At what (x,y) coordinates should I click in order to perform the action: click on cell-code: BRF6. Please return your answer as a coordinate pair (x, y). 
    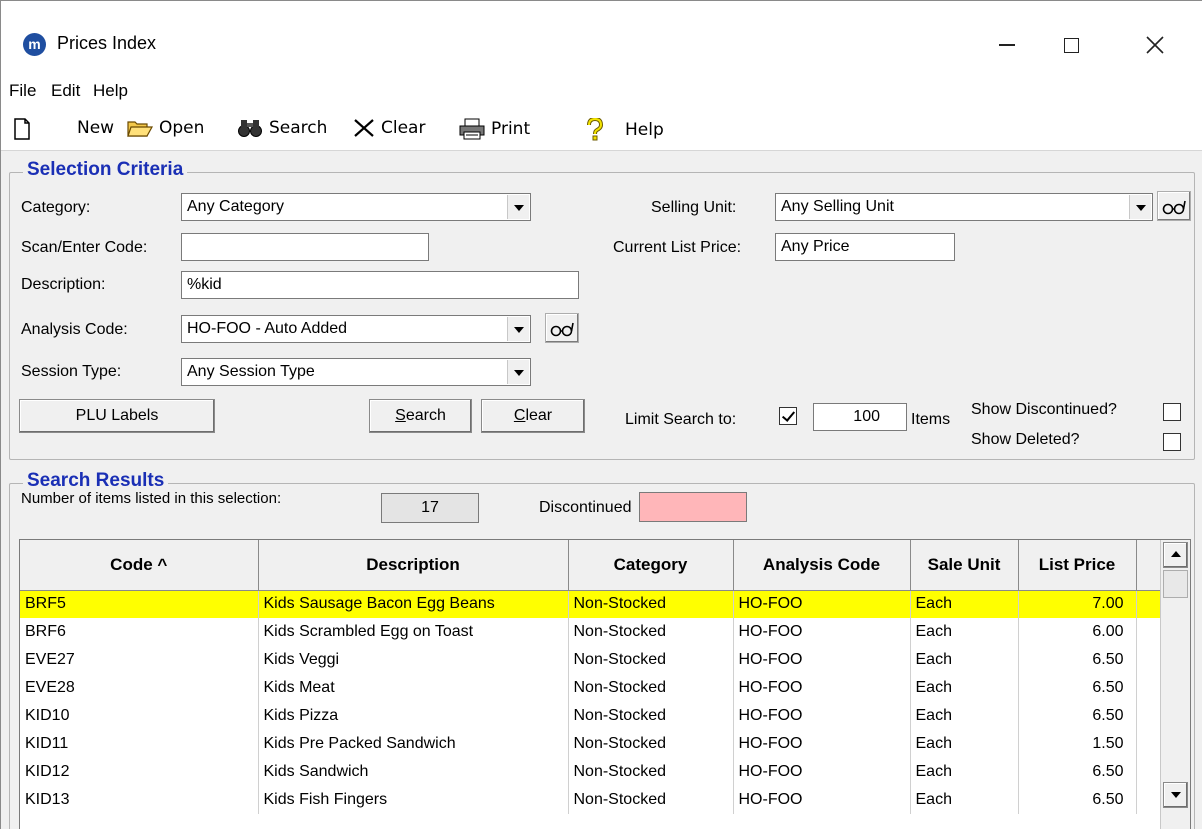
    Looking at the image, I should click on (139, 632).